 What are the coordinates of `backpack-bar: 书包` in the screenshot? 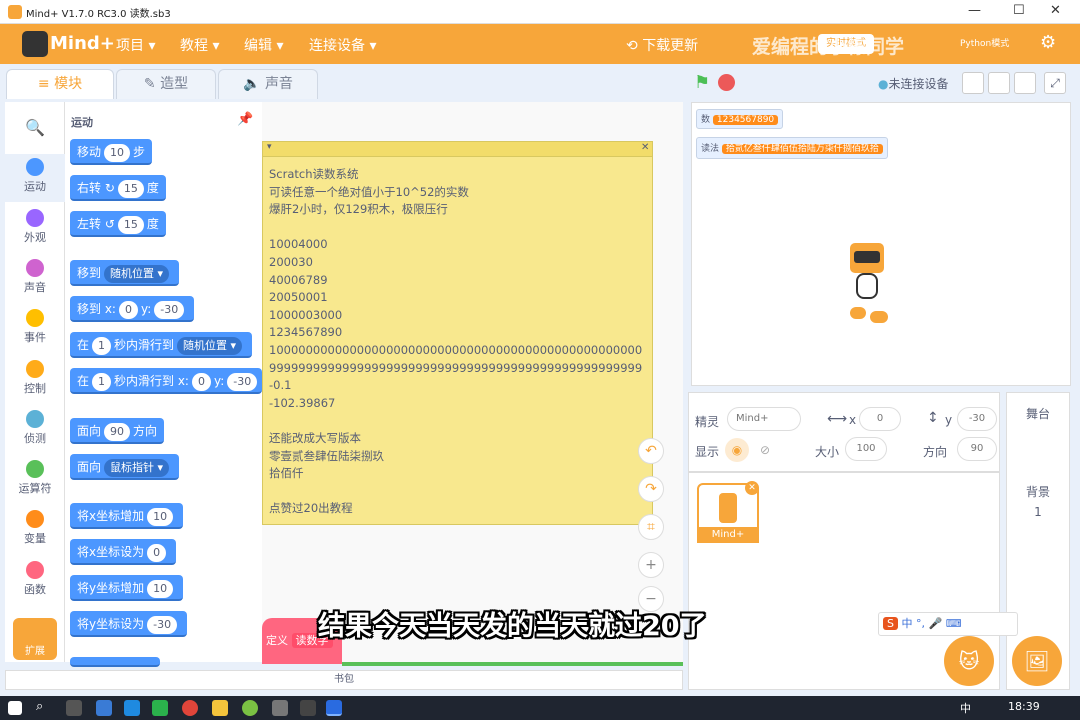 It's located at (344, 680).